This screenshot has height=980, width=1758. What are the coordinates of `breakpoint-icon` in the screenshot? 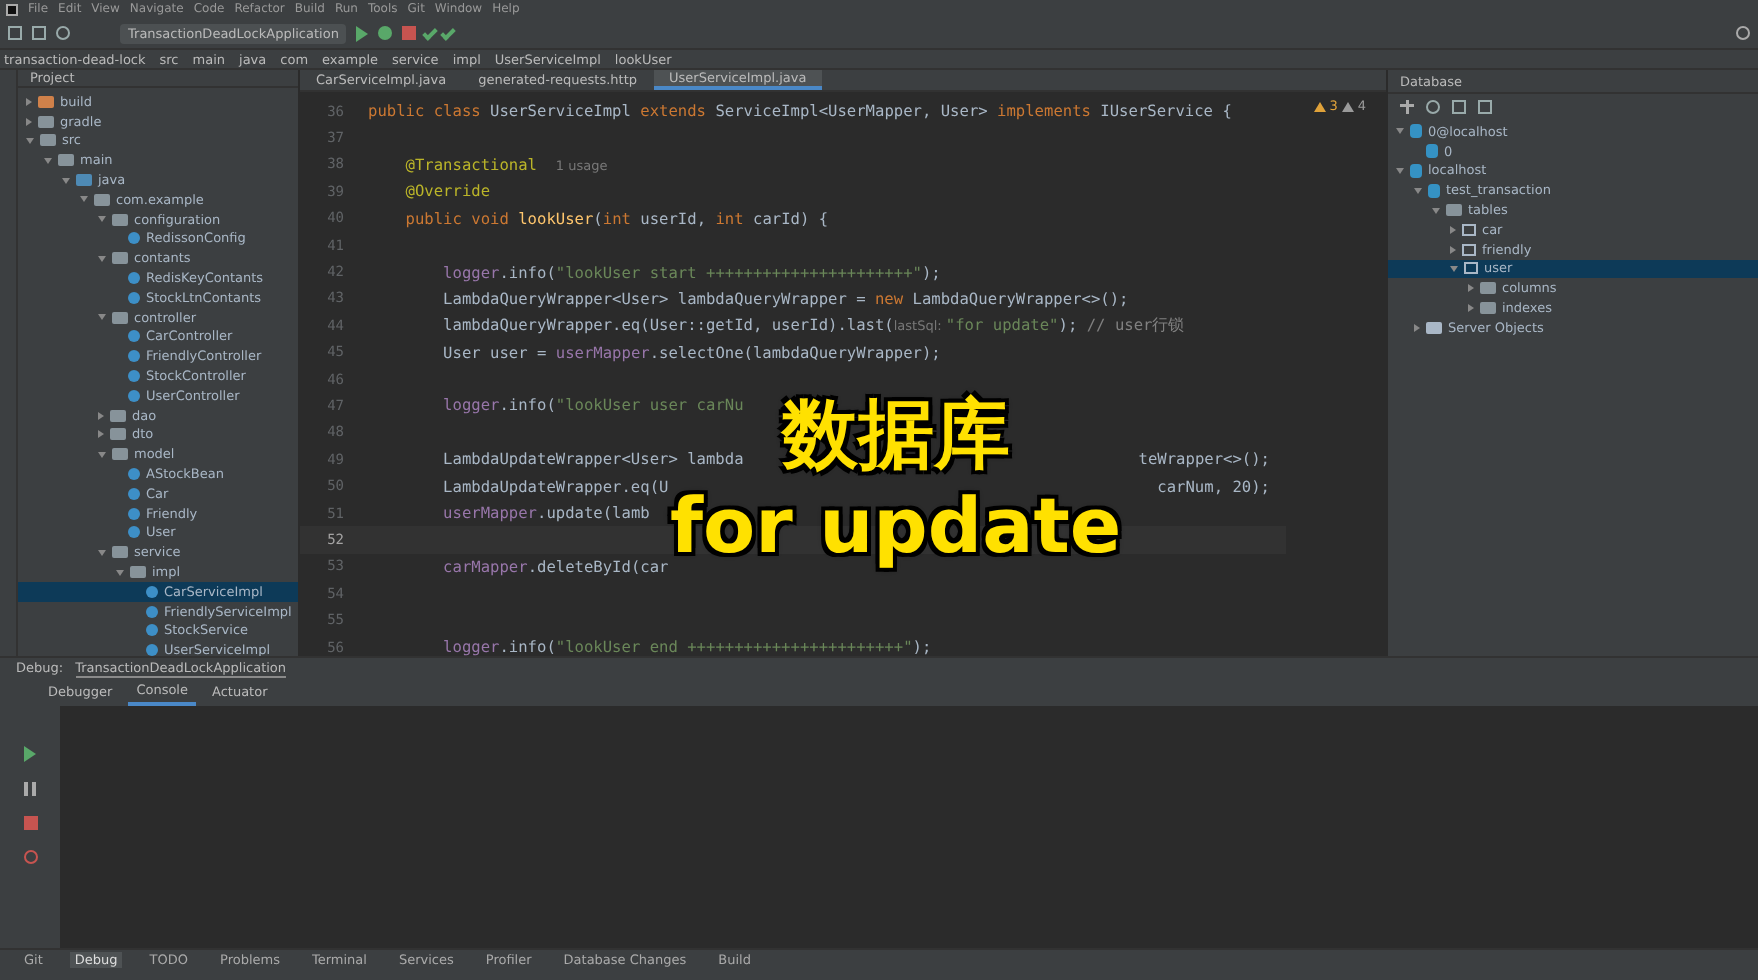 It's located at (30, 857).